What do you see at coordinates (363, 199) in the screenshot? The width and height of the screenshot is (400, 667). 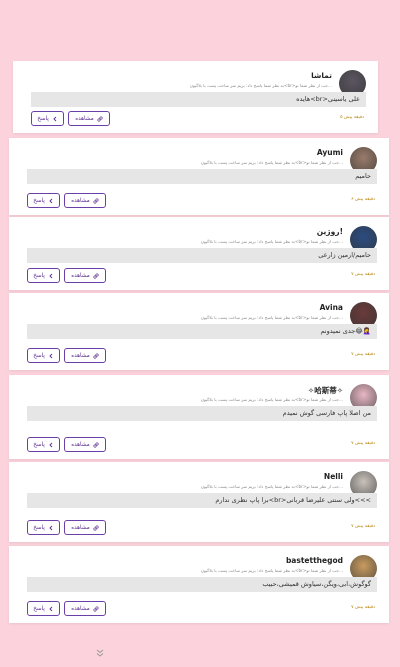 I see `timestamp: ۶ دقیقه پیش` at bounding box center [363, 199].